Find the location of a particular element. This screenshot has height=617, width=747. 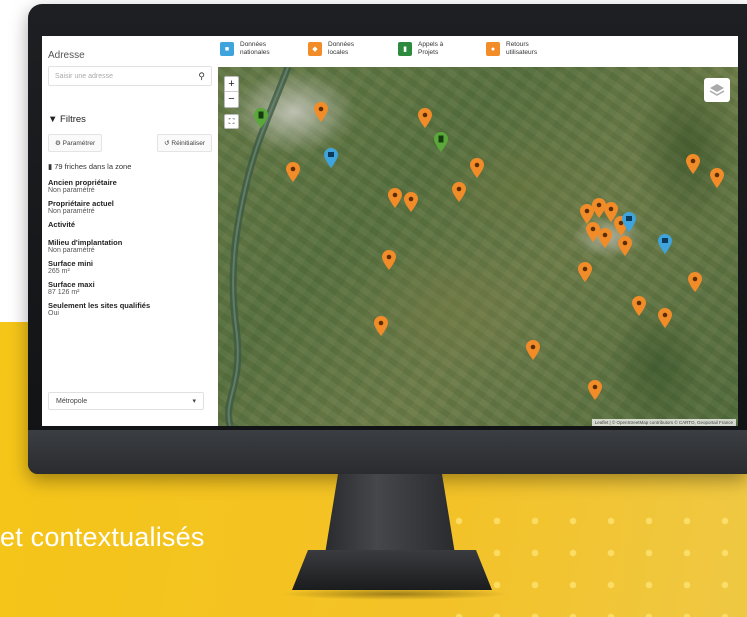

legend-item-local: ◆ Données locales is located at coordinates (340, 49).